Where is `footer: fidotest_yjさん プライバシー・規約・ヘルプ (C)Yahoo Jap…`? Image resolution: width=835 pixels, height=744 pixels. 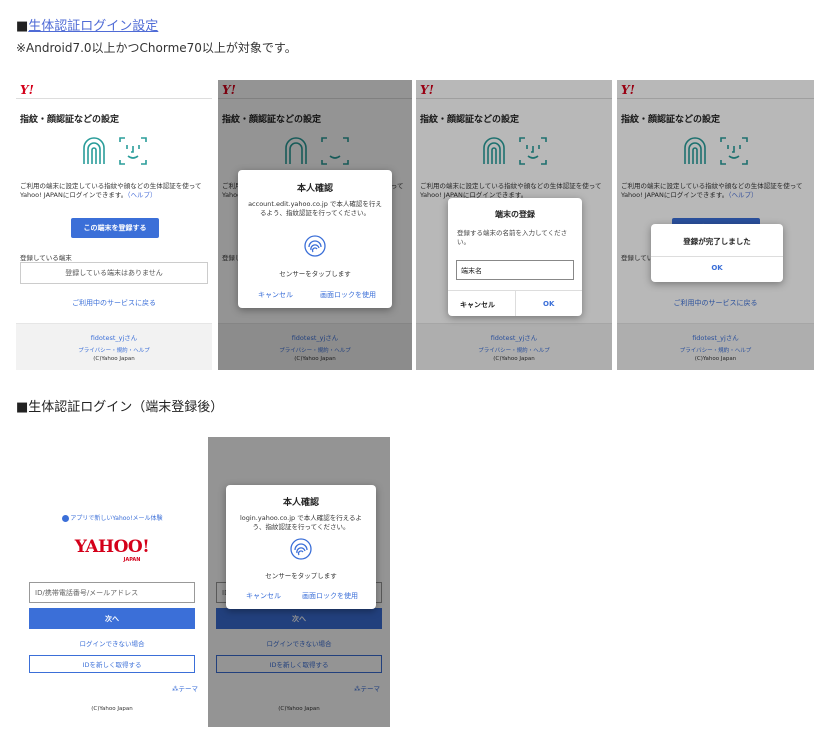 footer: fidotest_yjさん プライバシー・規約・ヘルプ (C)Yahoo Jap… is located at coordinates (114, 346).